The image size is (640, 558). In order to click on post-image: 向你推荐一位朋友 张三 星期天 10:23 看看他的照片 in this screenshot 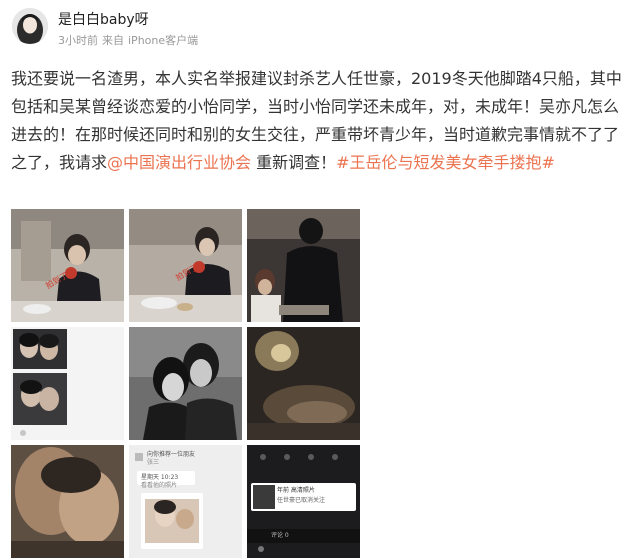, I will do `click(185, 501)`.